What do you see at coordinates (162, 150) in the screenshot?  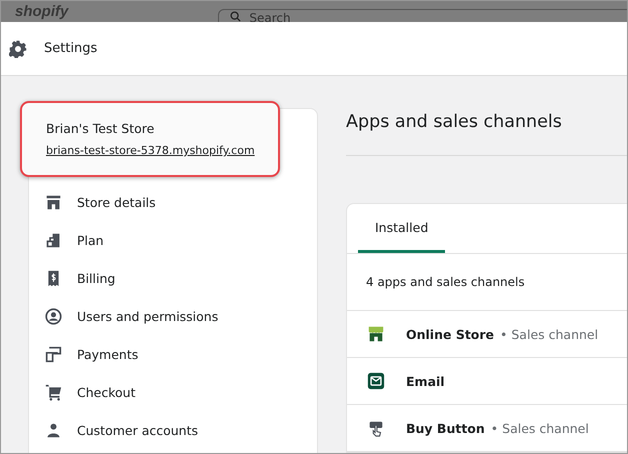 I see `store-url-link: brians-test-store-5378.myshopify.com` at bounding box center [162, 150].